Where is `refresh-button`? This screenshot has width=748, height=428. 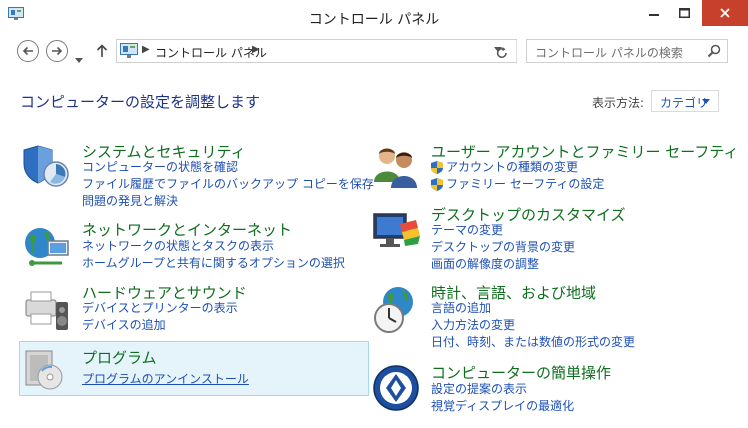 refresh-button is located at coordinates (502, 52).